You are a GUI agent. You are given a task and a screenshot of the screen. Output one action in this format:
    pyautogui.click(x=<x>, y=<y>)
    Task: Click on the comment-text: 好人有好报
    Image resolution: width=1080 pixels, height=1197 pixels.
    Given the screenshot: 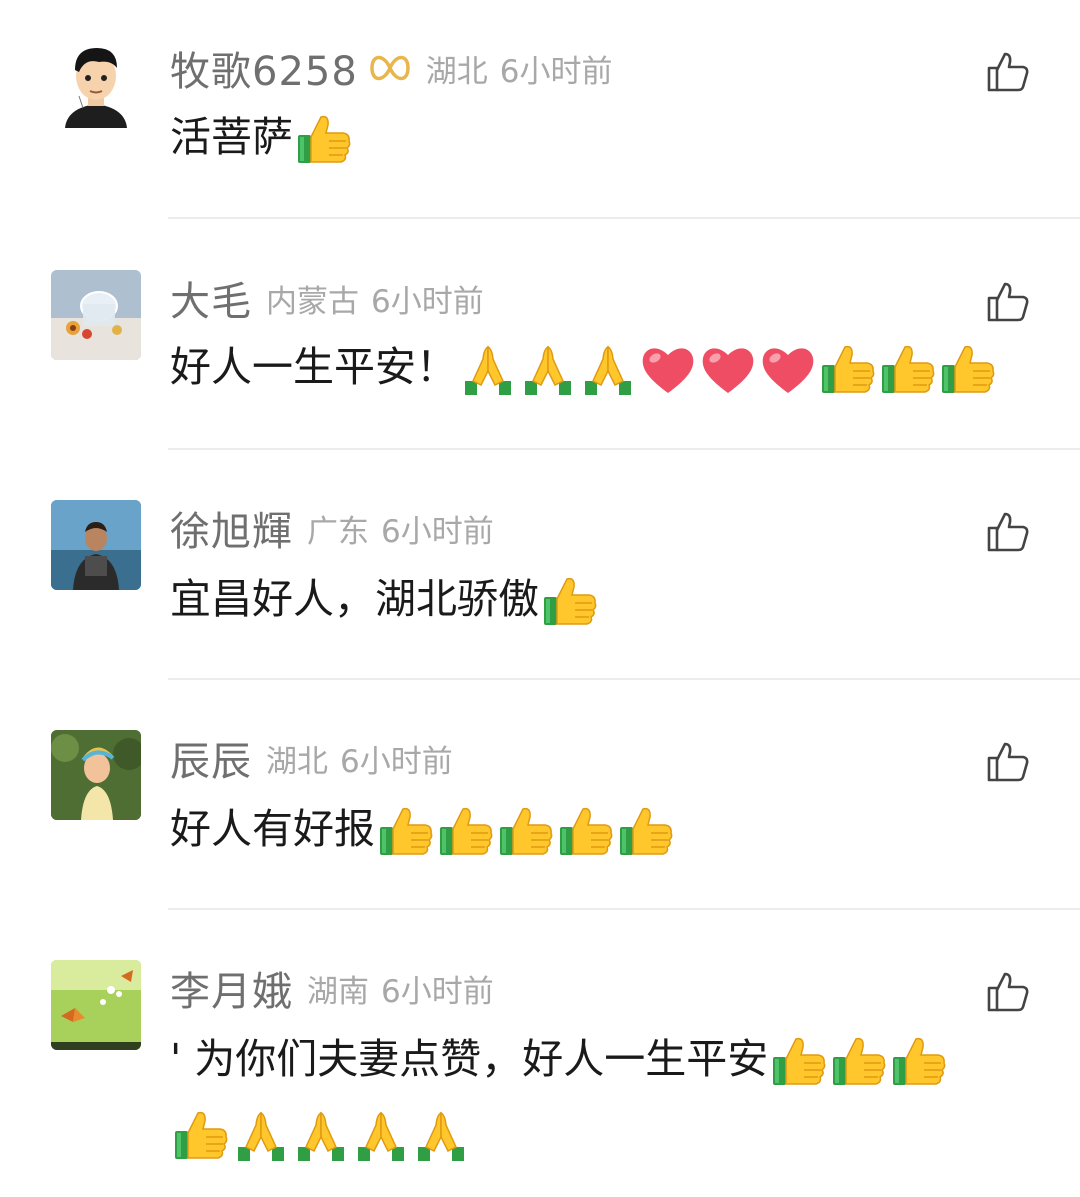 What is the action you would take?
    pyautogui.click(x=422, y=829)
    